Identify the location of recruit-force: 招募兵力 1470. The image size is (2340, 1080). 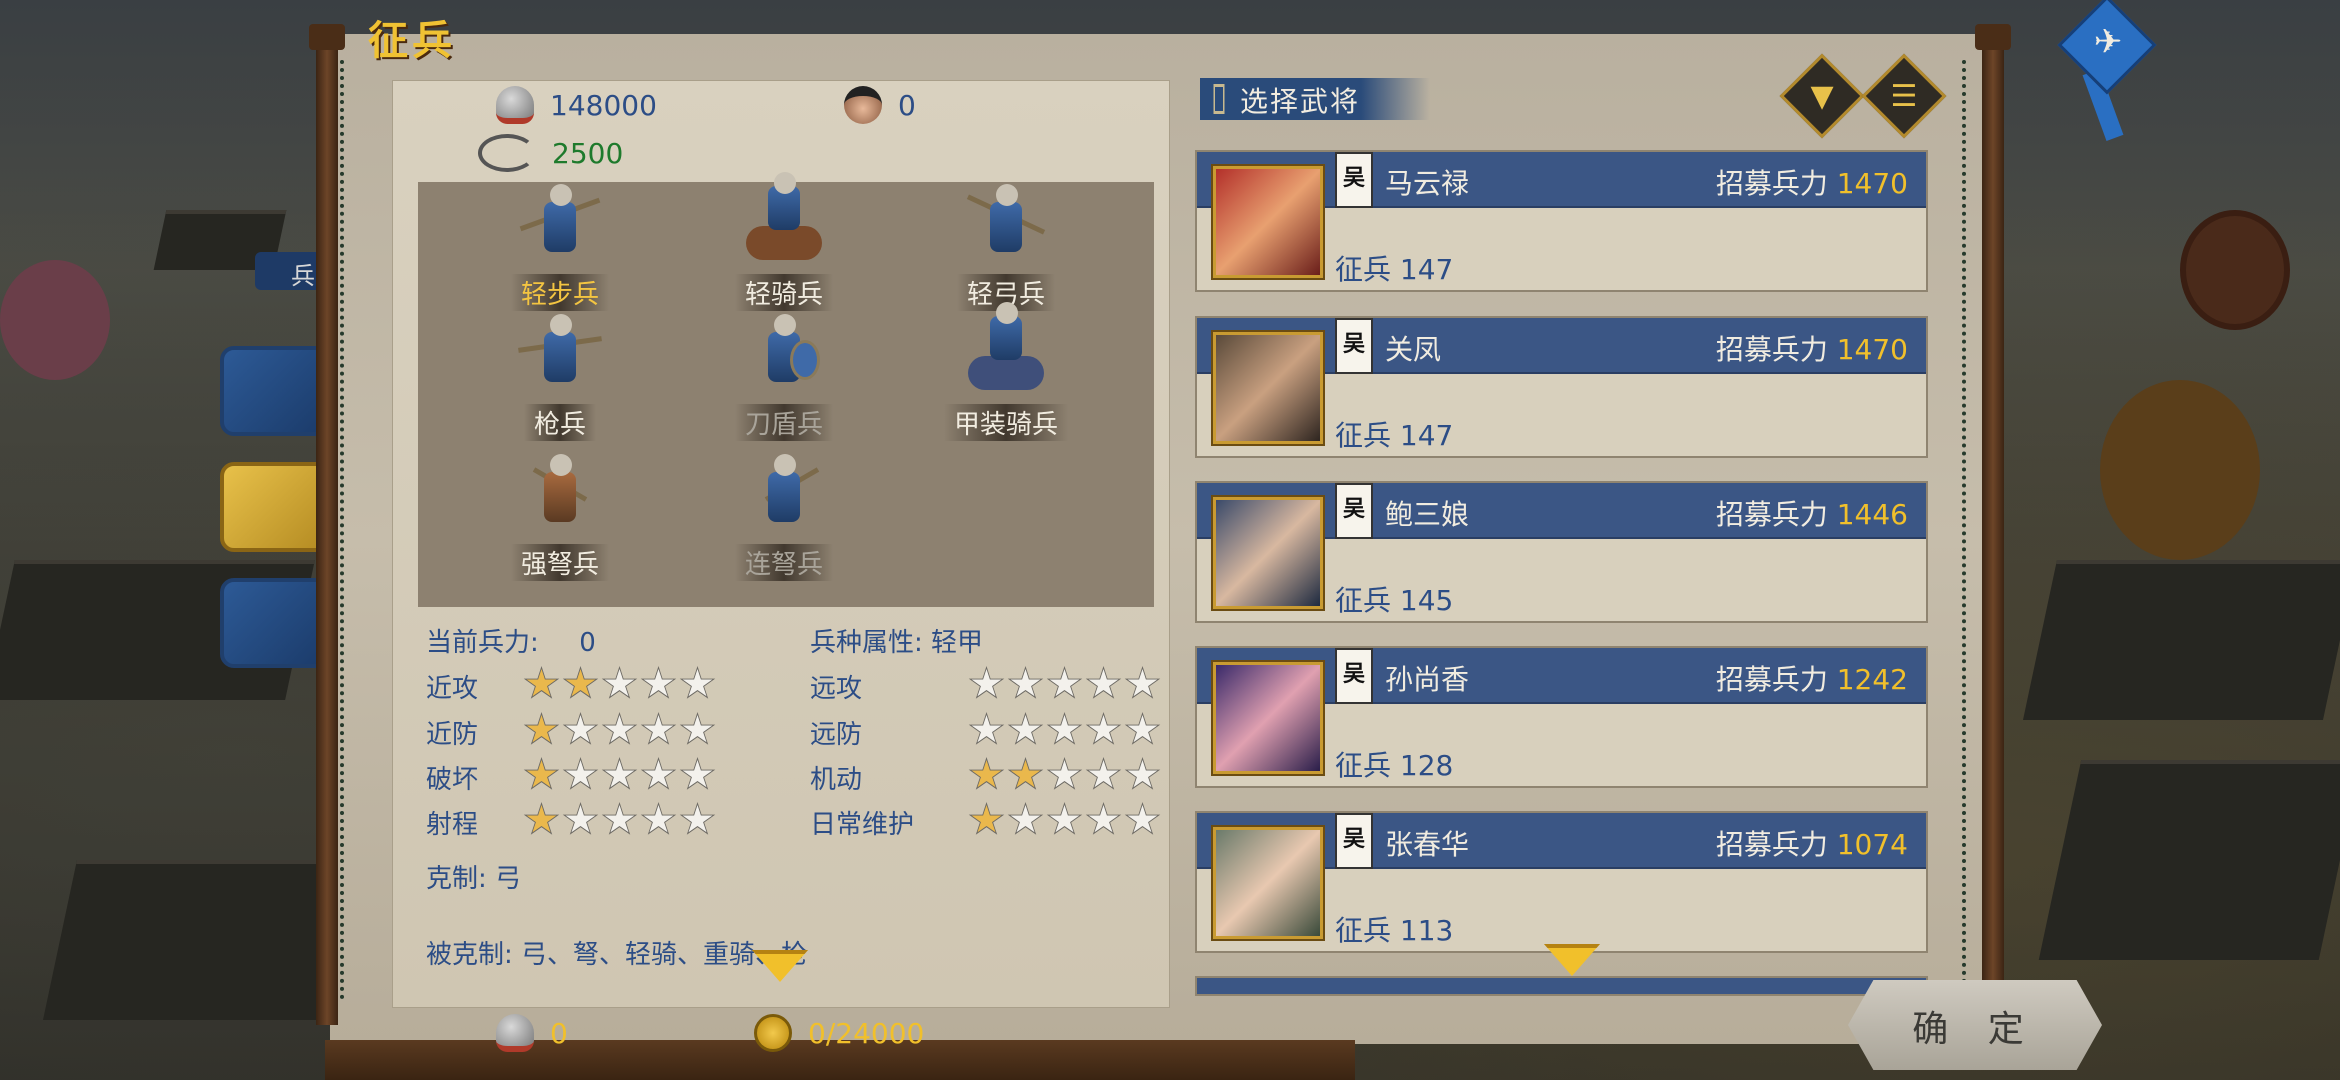
(1812, 348).